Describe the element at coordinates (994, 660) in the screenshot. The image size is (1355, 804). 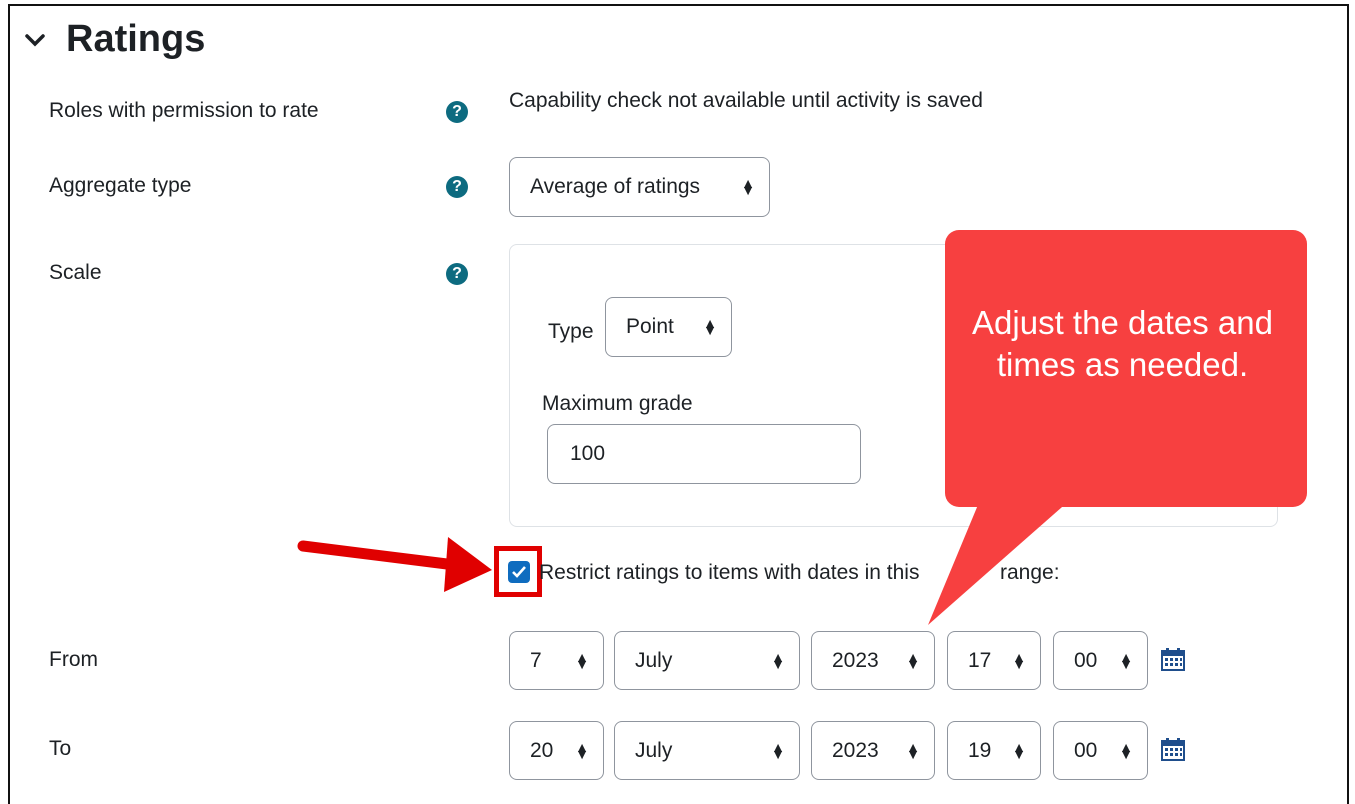
I see `from-hour-select: 17 ▲ ▼` at that location.